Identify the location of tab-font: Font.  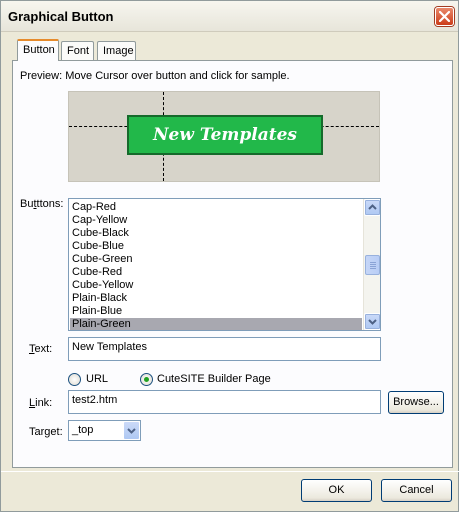
(77, 50).